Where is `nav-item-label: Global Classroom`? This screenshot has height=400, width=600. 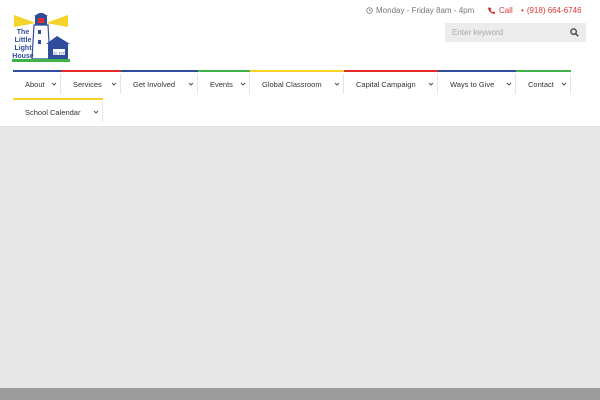 nav-item-label: Global Classroom is located at coordinates (292, 84).